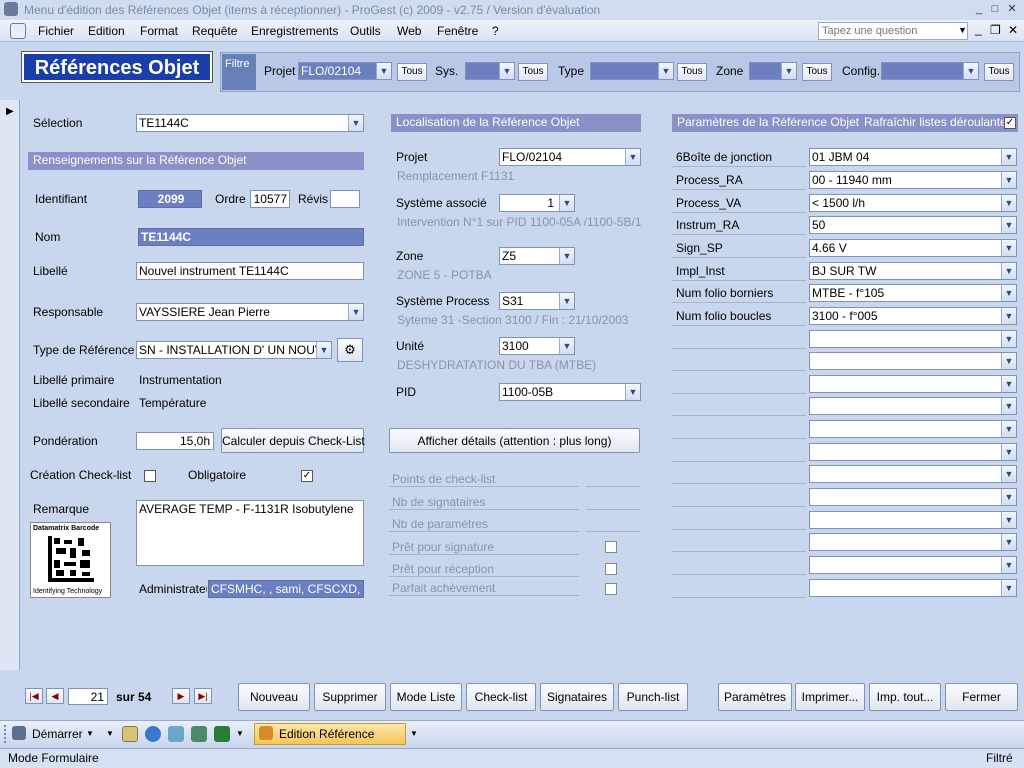  Describe the element at coordinates (1012, 9) in the screenshot. I see `close-button: ✕` at that location.